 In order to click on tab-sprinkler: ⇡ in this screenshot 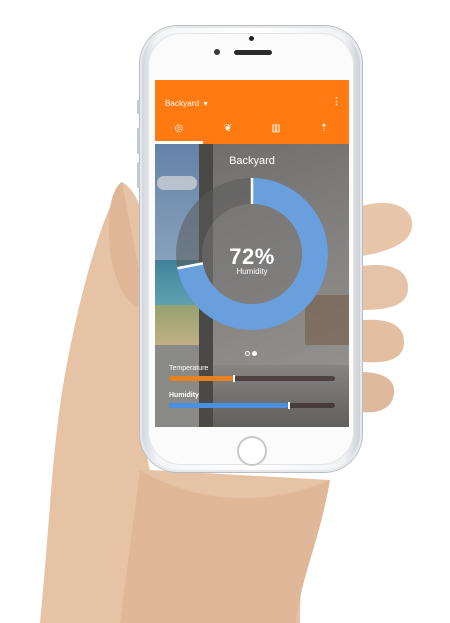, I will do `click(324, 129)`.